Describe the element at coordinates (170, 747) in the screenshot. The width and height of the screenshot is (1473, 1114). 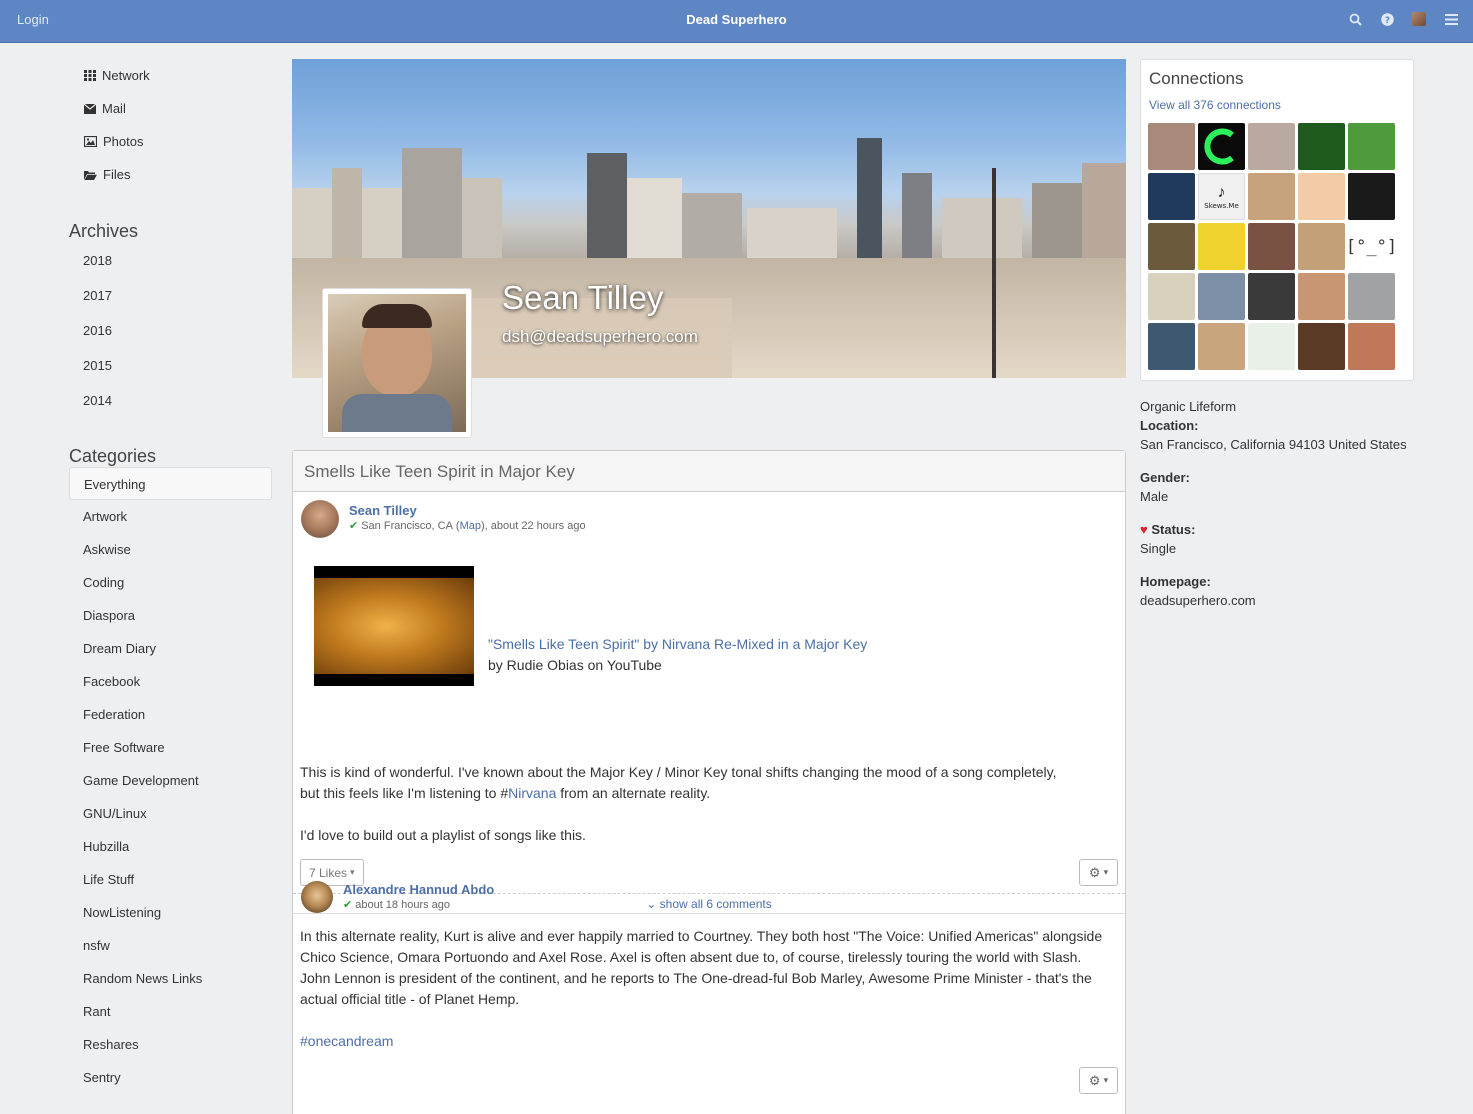
I see `category-free-software: Free Software` at that location.